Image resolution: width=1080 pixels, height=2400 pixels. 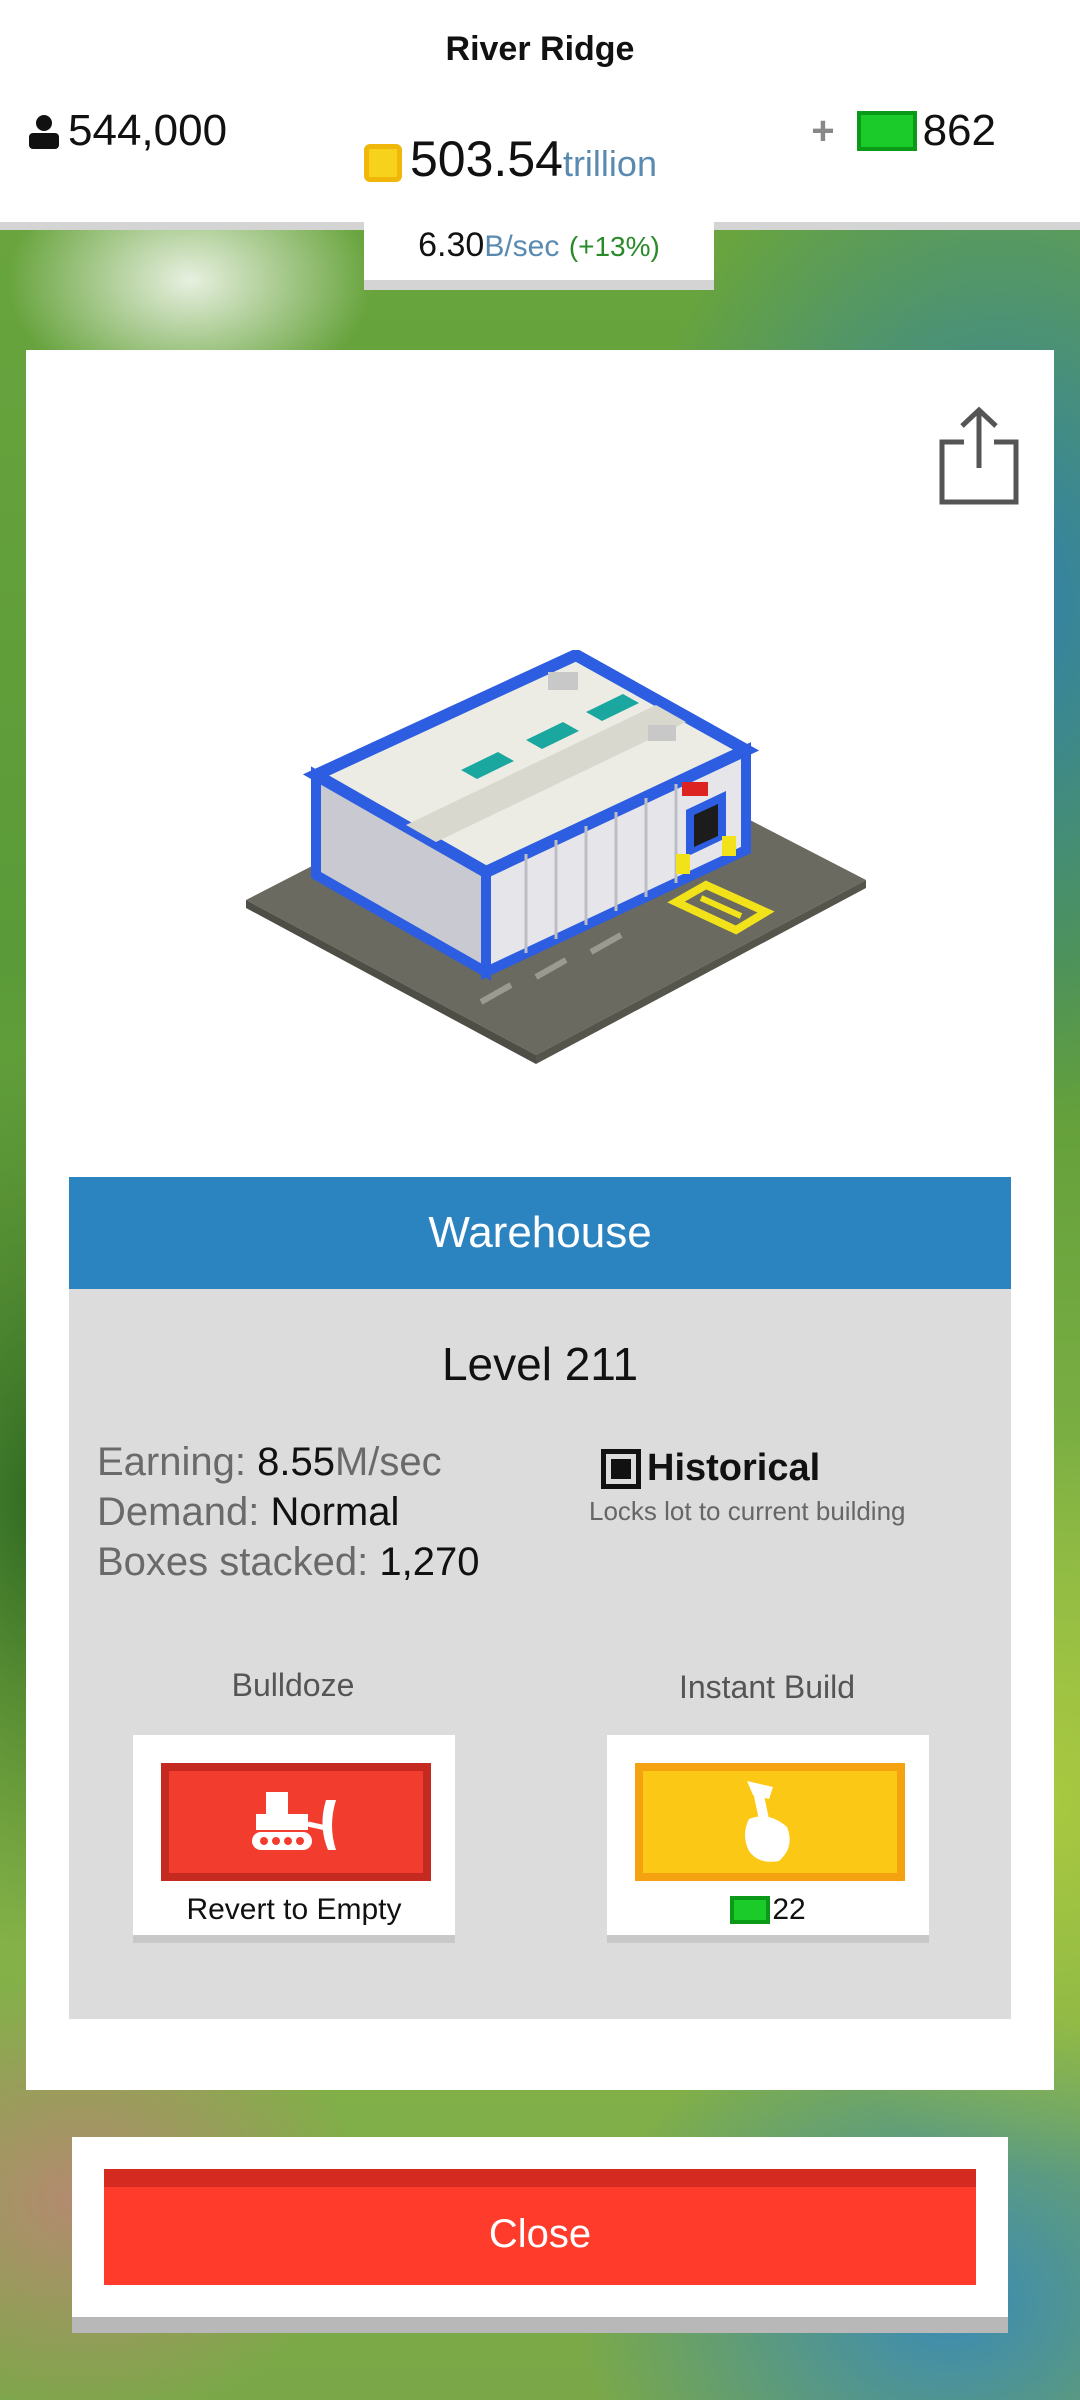 What do you see at coordinates (767, 1687) in the screenshot?
I see `instant-build-title: Instant Build` at bounding box center [767, 1687].